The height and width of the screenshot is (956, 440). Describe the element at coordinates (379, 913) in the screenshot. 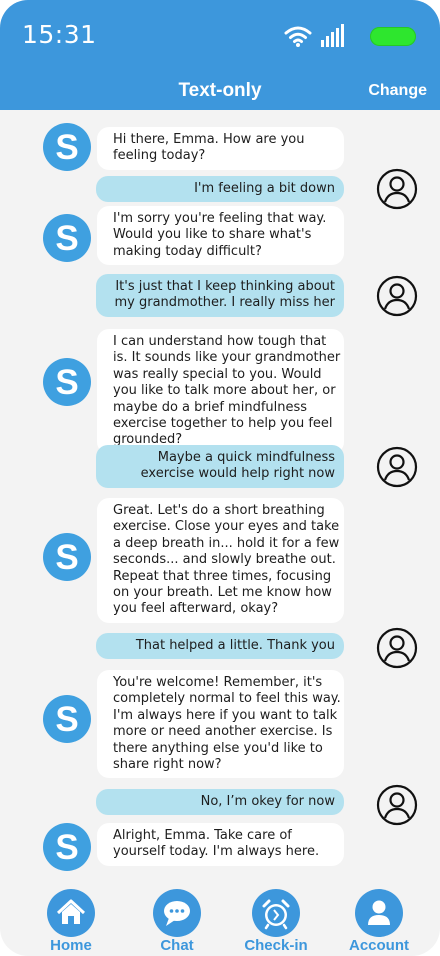

I see `person-icon` at that location.